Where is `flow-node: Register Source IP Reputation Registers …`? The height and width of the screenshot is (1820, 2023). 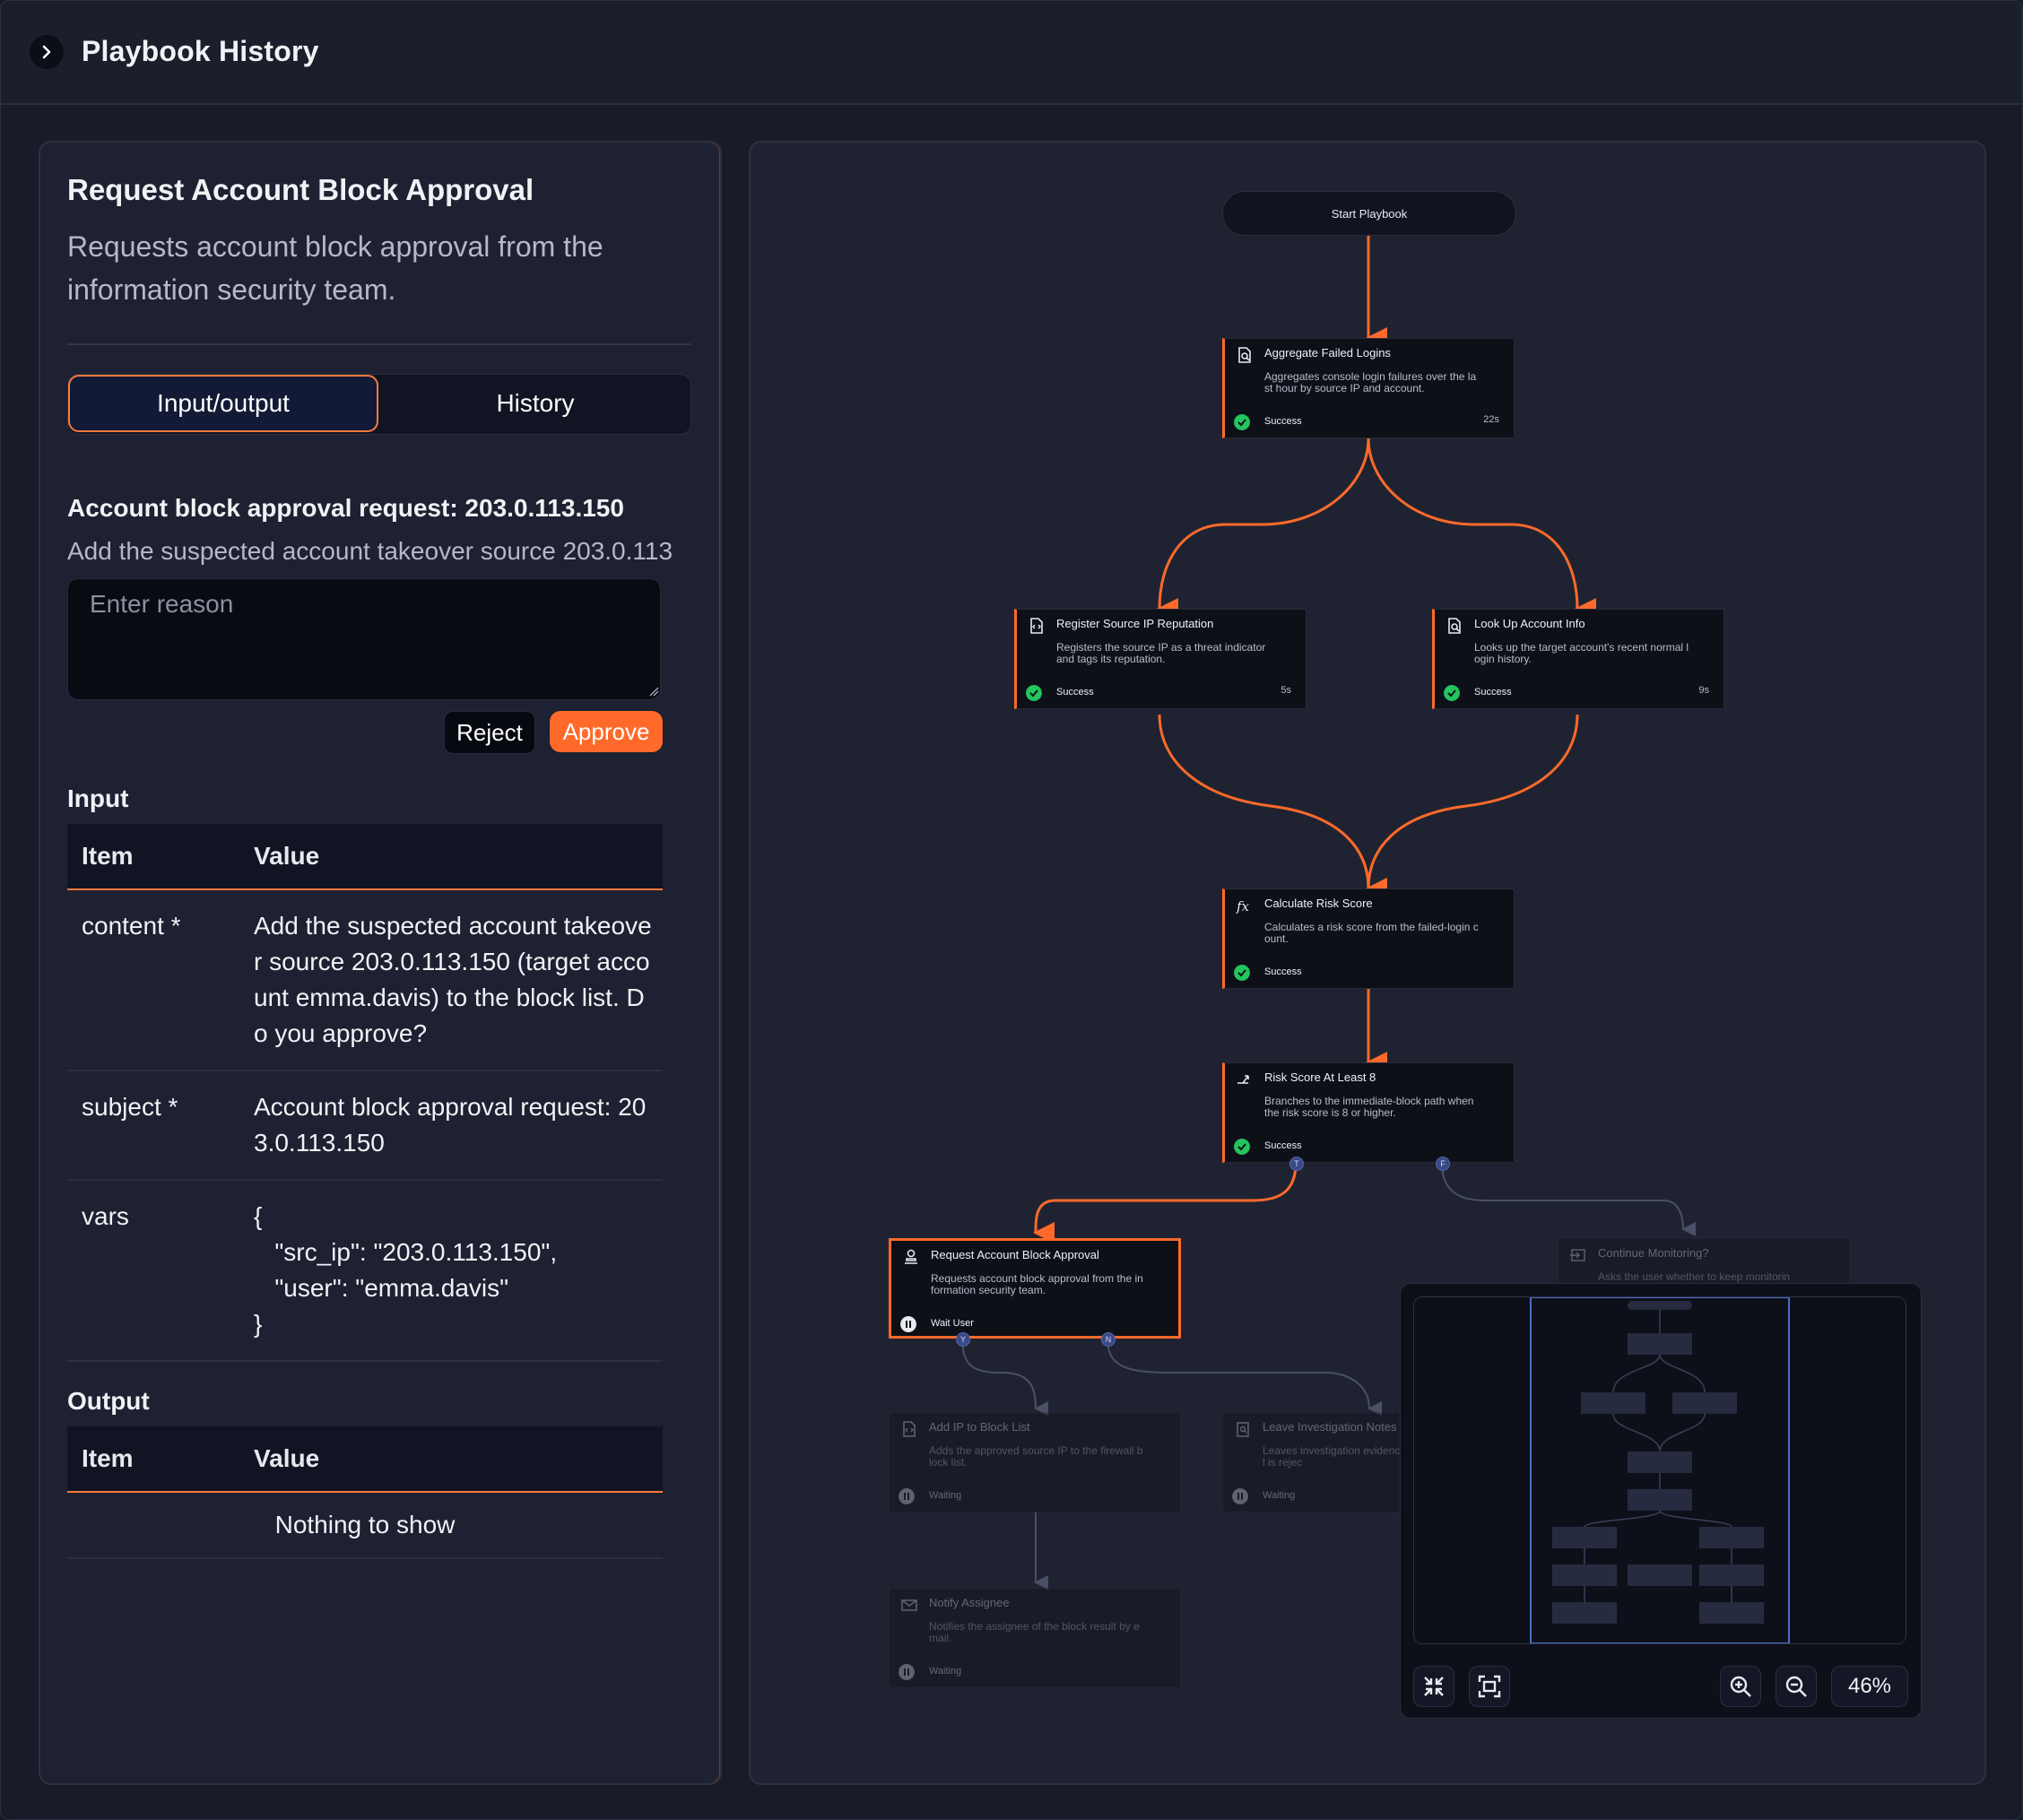 flow-node: Register Source IP Reputation Registers … is located at coordinates (1160, 659).